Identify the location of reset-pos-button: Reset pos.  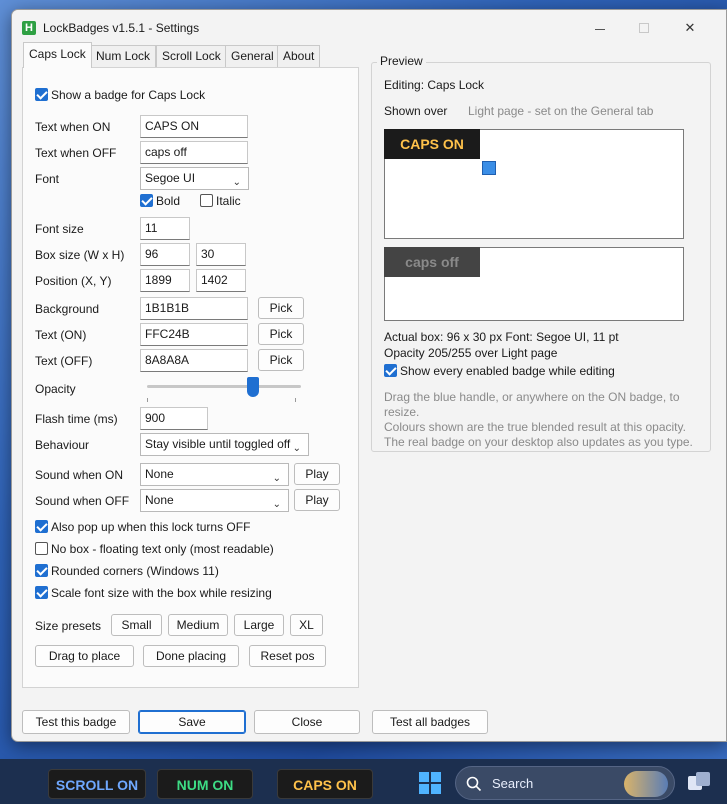
(287, 656).